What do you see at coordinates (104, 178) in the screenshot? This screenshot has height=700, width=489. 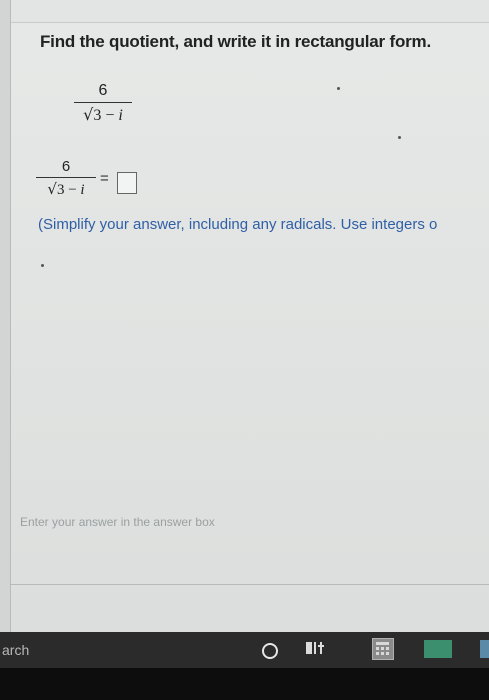 I see `equals-sign: =` at bounding box center [104, 178].